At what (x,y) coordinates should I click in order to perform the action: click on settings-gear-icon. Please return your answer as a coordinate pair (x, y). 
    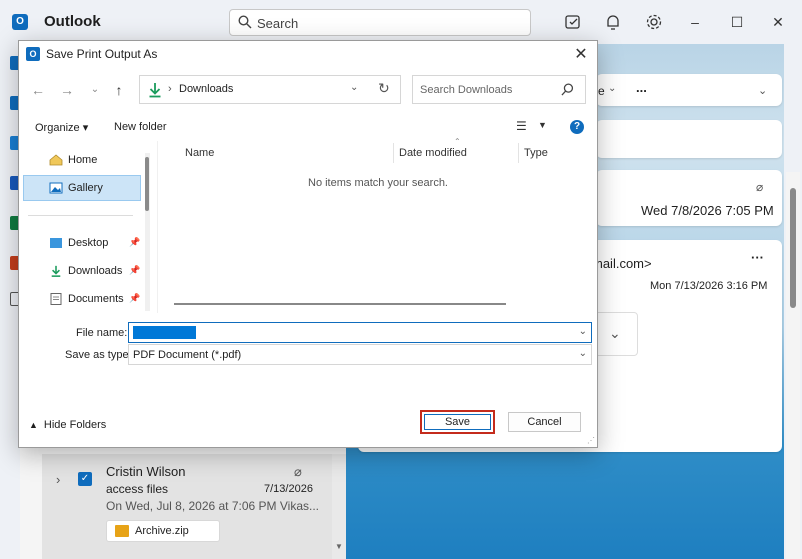
    Looking at the image, I should click on (654, 22).